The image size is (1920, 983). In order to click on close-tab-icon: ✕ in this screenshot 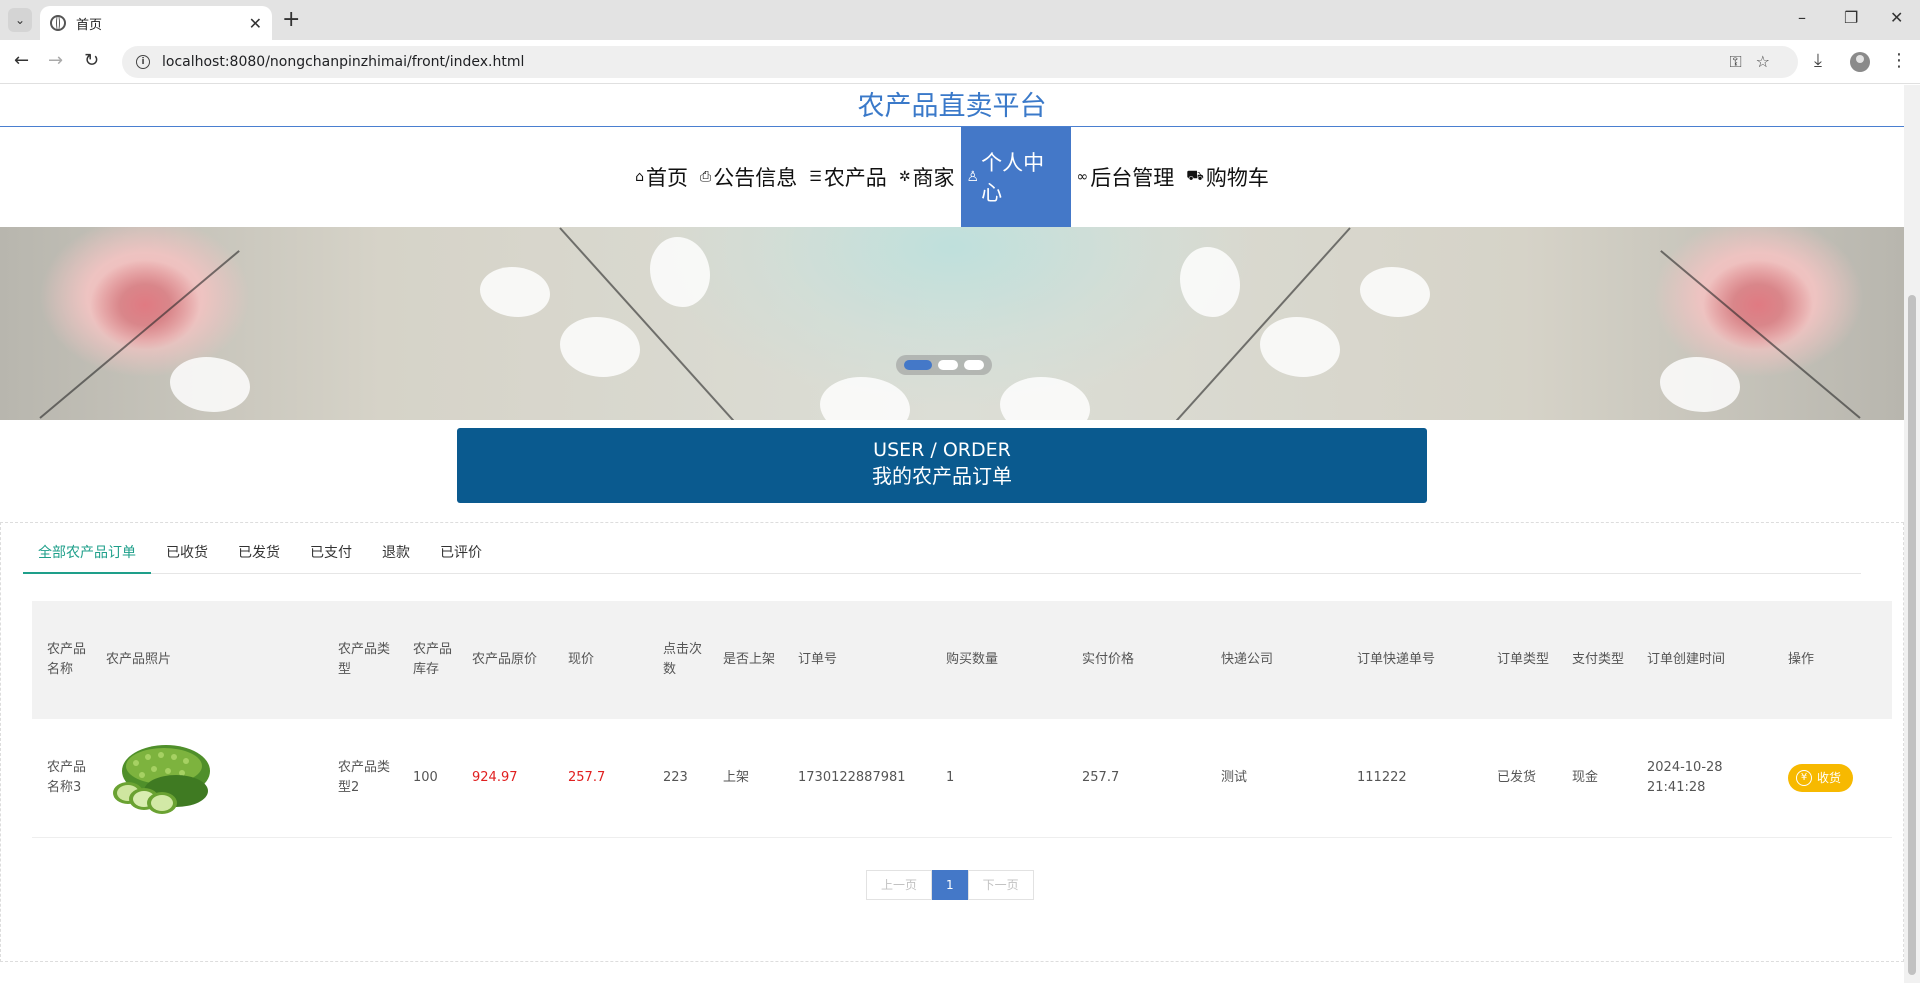, I will do `click(255, 23)`.